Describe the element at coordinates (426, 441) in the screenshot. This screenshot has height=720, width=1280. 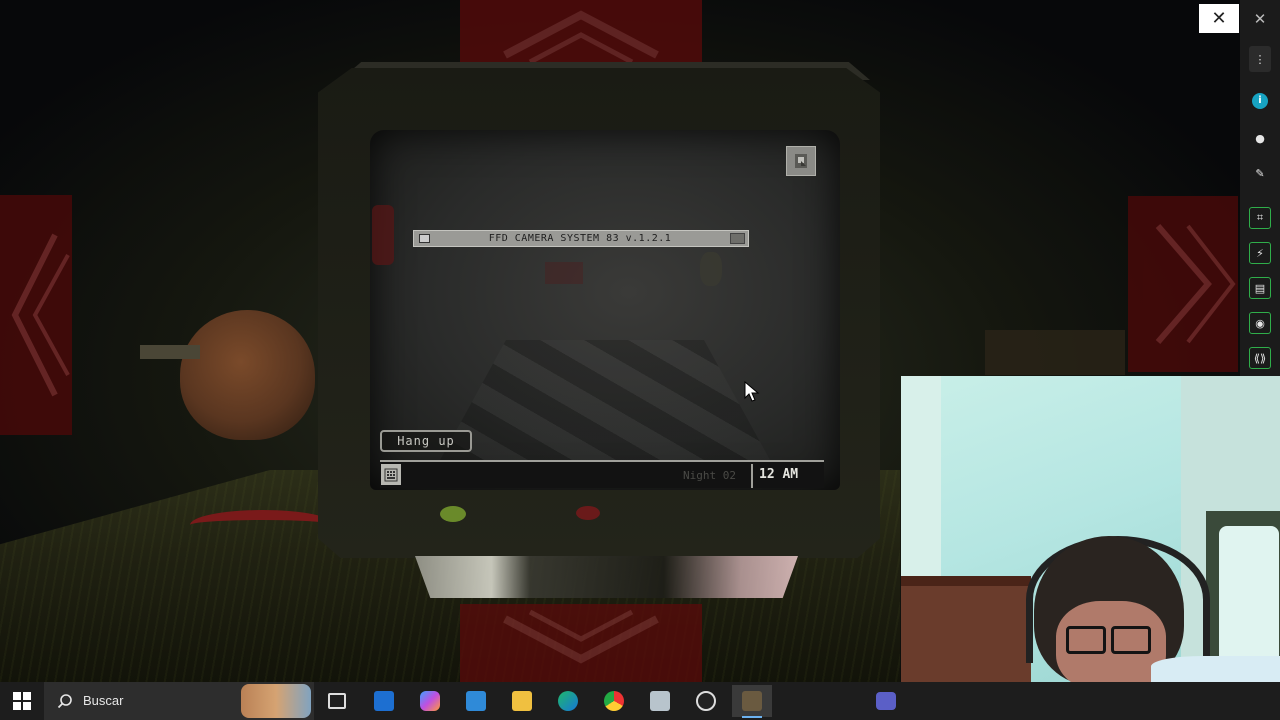
I see `hang-up-button: Hang up` at that location.